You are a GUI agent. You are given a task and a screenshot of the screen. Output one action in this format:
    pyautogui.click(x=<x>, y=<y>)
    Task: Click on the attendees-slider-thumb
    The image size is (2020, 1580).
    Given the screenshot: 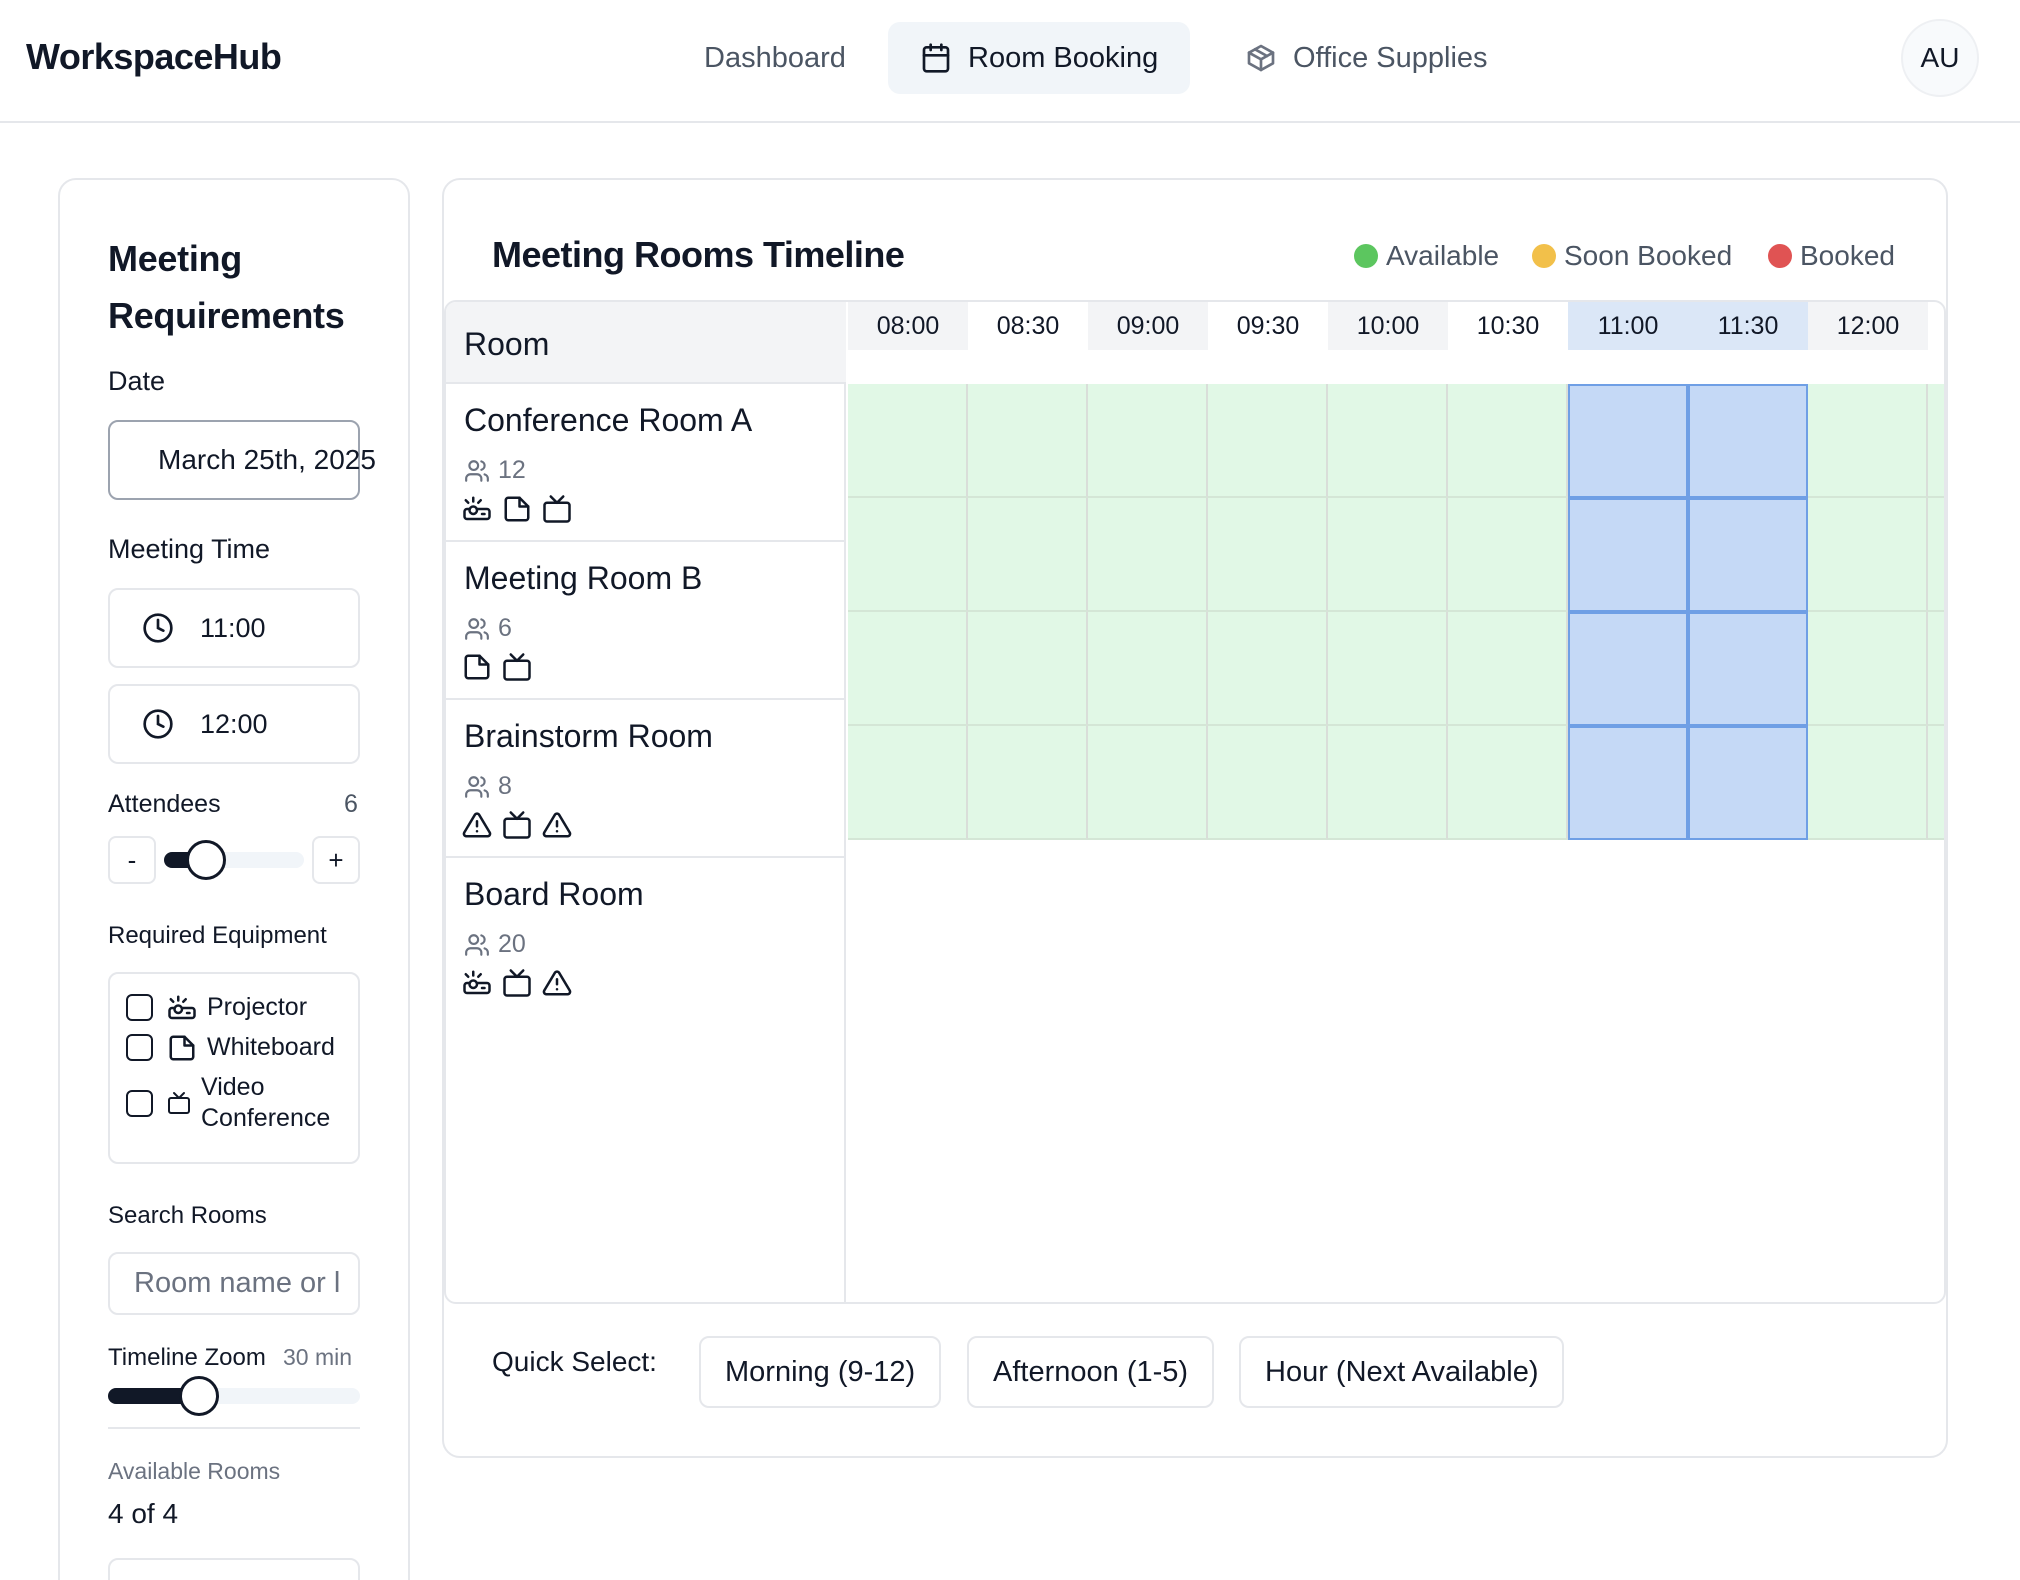 What is the action you would take?
    pyautogui.click(x=206, y=860)
    